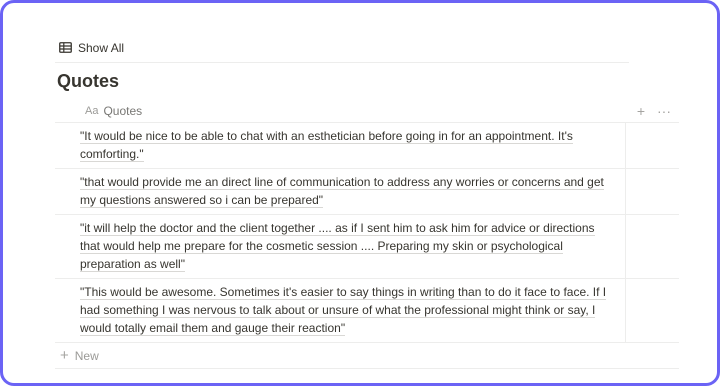 Image resolution: width=720 pixels, height=386 pixels. Describe the element at coordinates (65, 47) in the screenshot. I see `table-icon` at that location.